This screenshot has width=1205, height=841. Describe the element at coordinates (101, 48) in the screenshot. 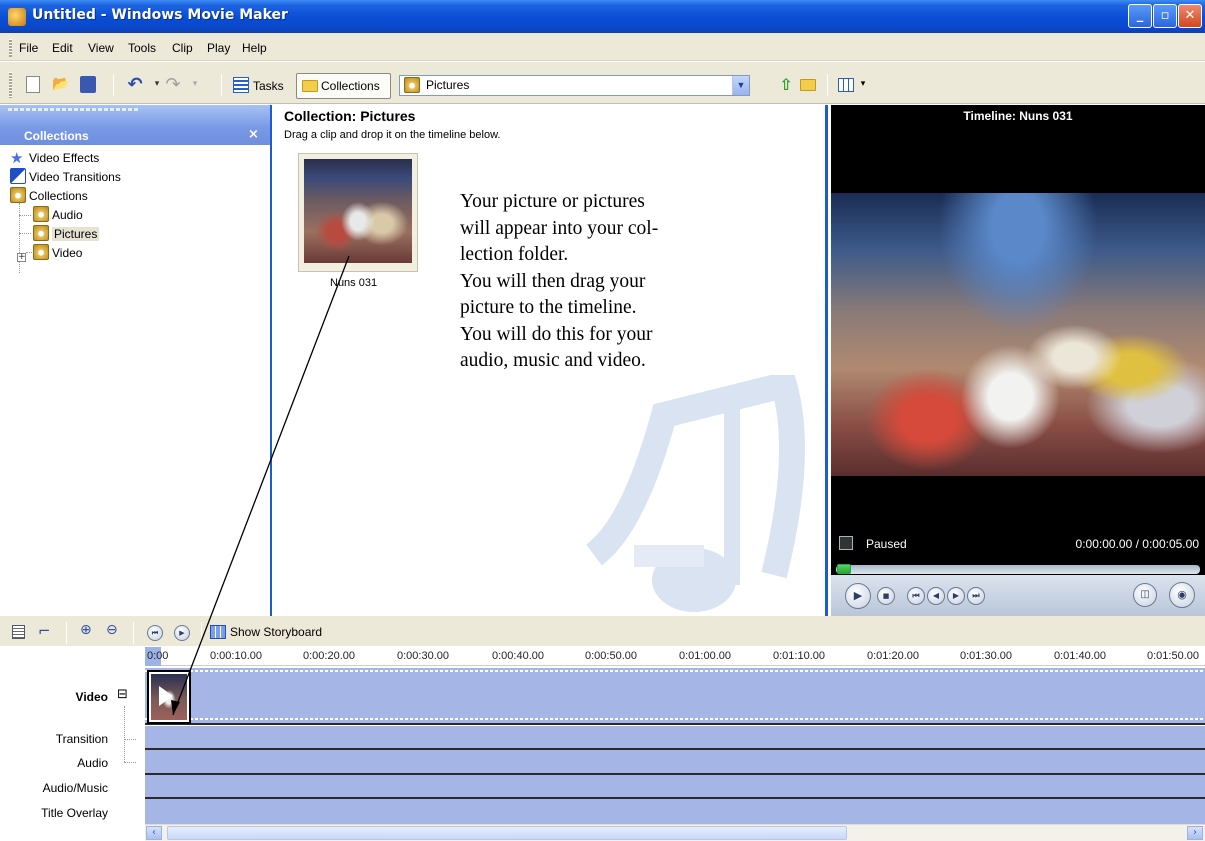

I see `menu-view: View` at that location.